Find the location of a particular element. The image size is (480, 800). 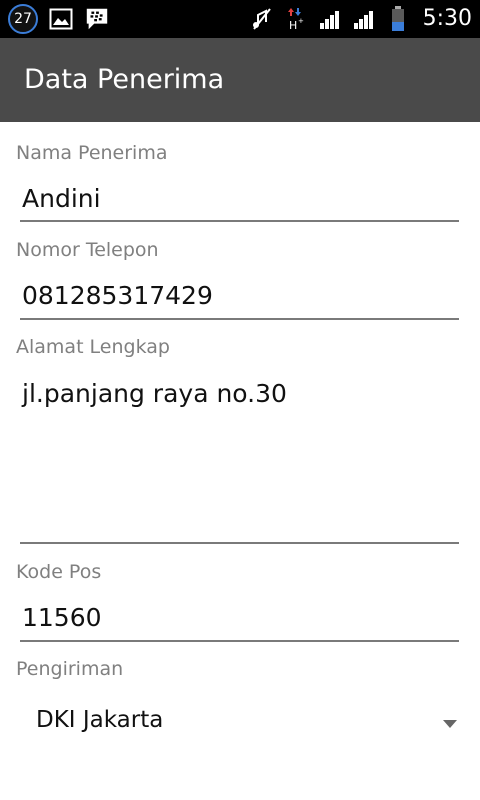

notification-count-badge: 27 is located at coordinates (23, 19).